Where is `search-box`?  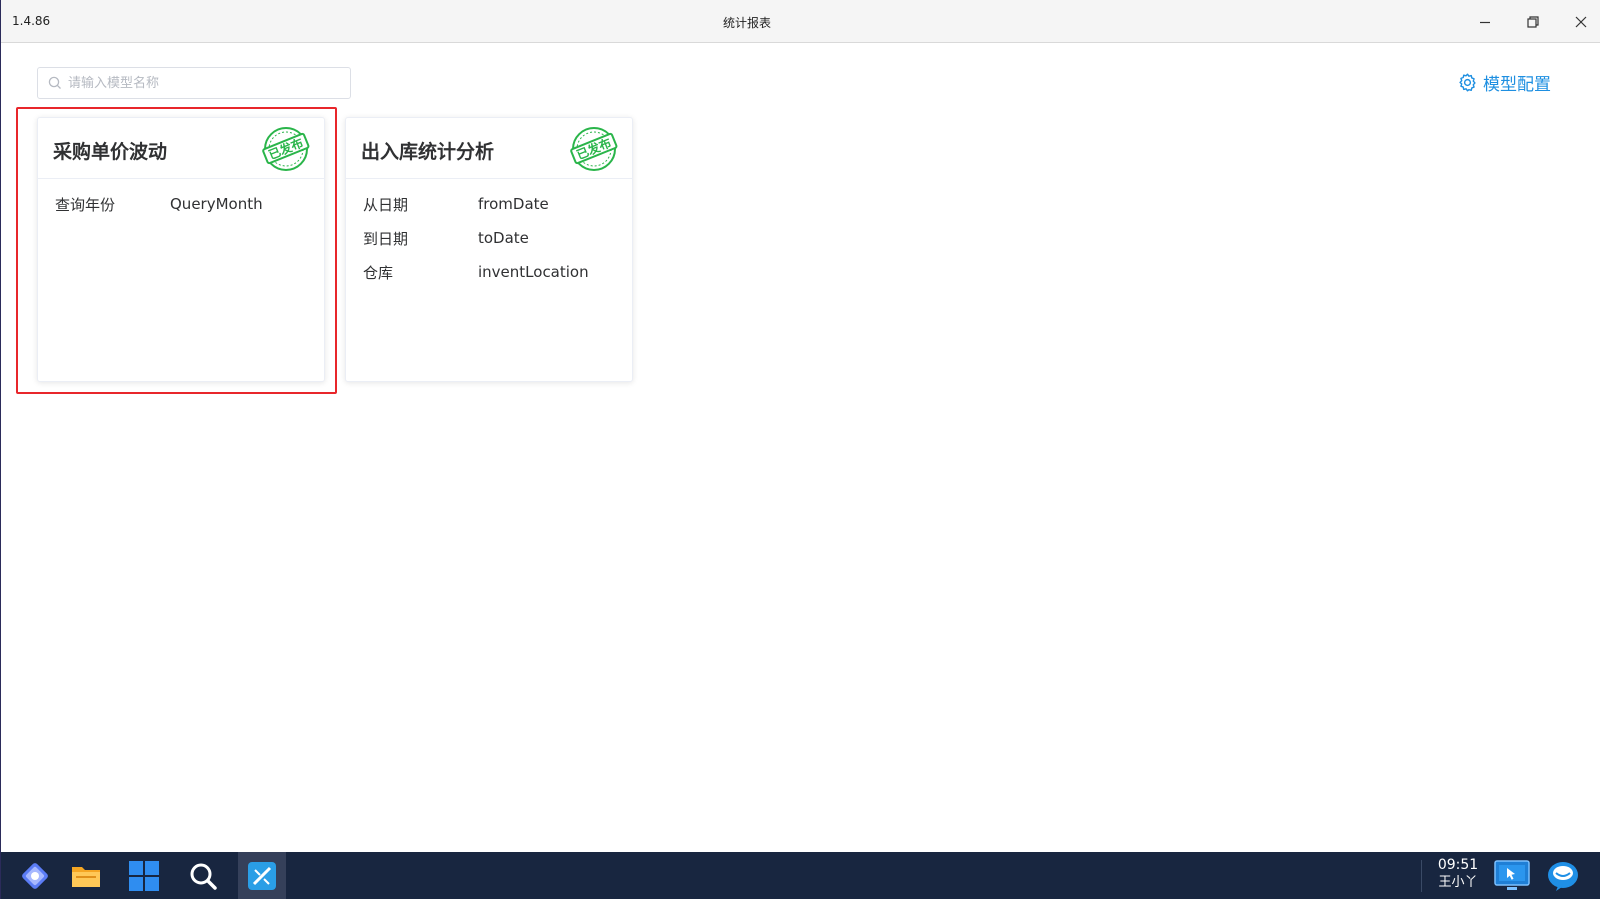 search-box is located at coordinates (194, 83).